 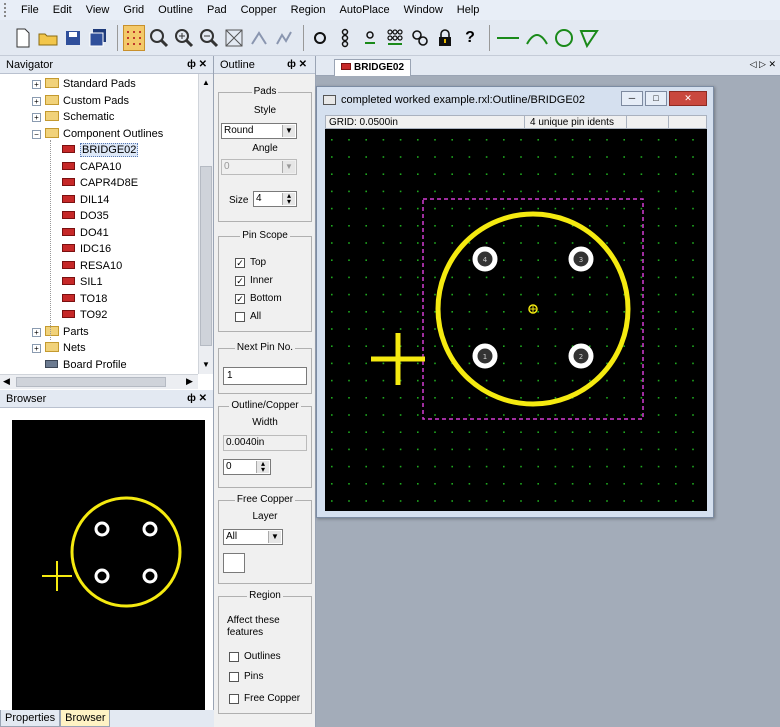 I want to click on zoom-out-icon, so click(x=209, y=38).